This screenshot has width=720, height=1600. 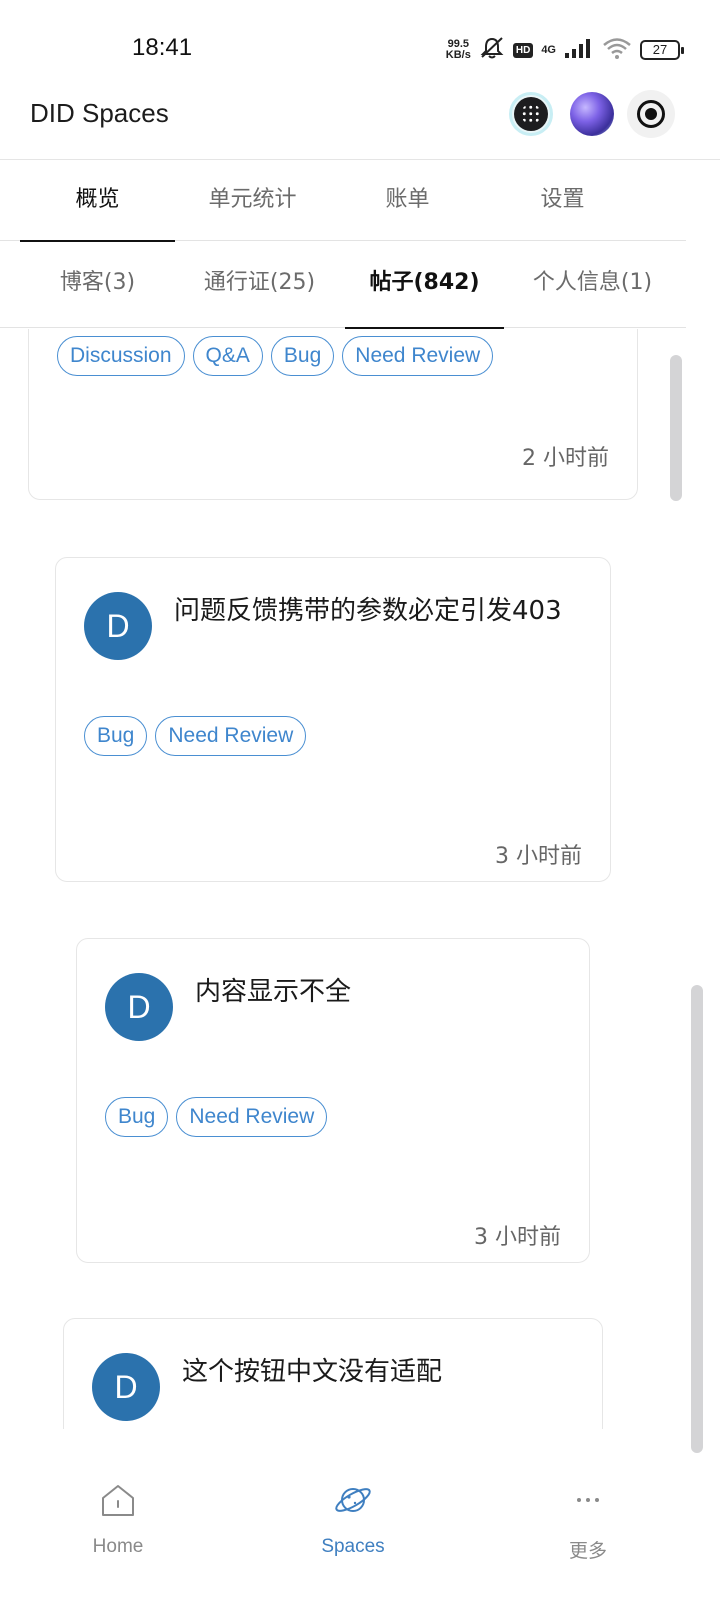 I want to click on tab-label: 单元统计, so click(x=252, y=199).